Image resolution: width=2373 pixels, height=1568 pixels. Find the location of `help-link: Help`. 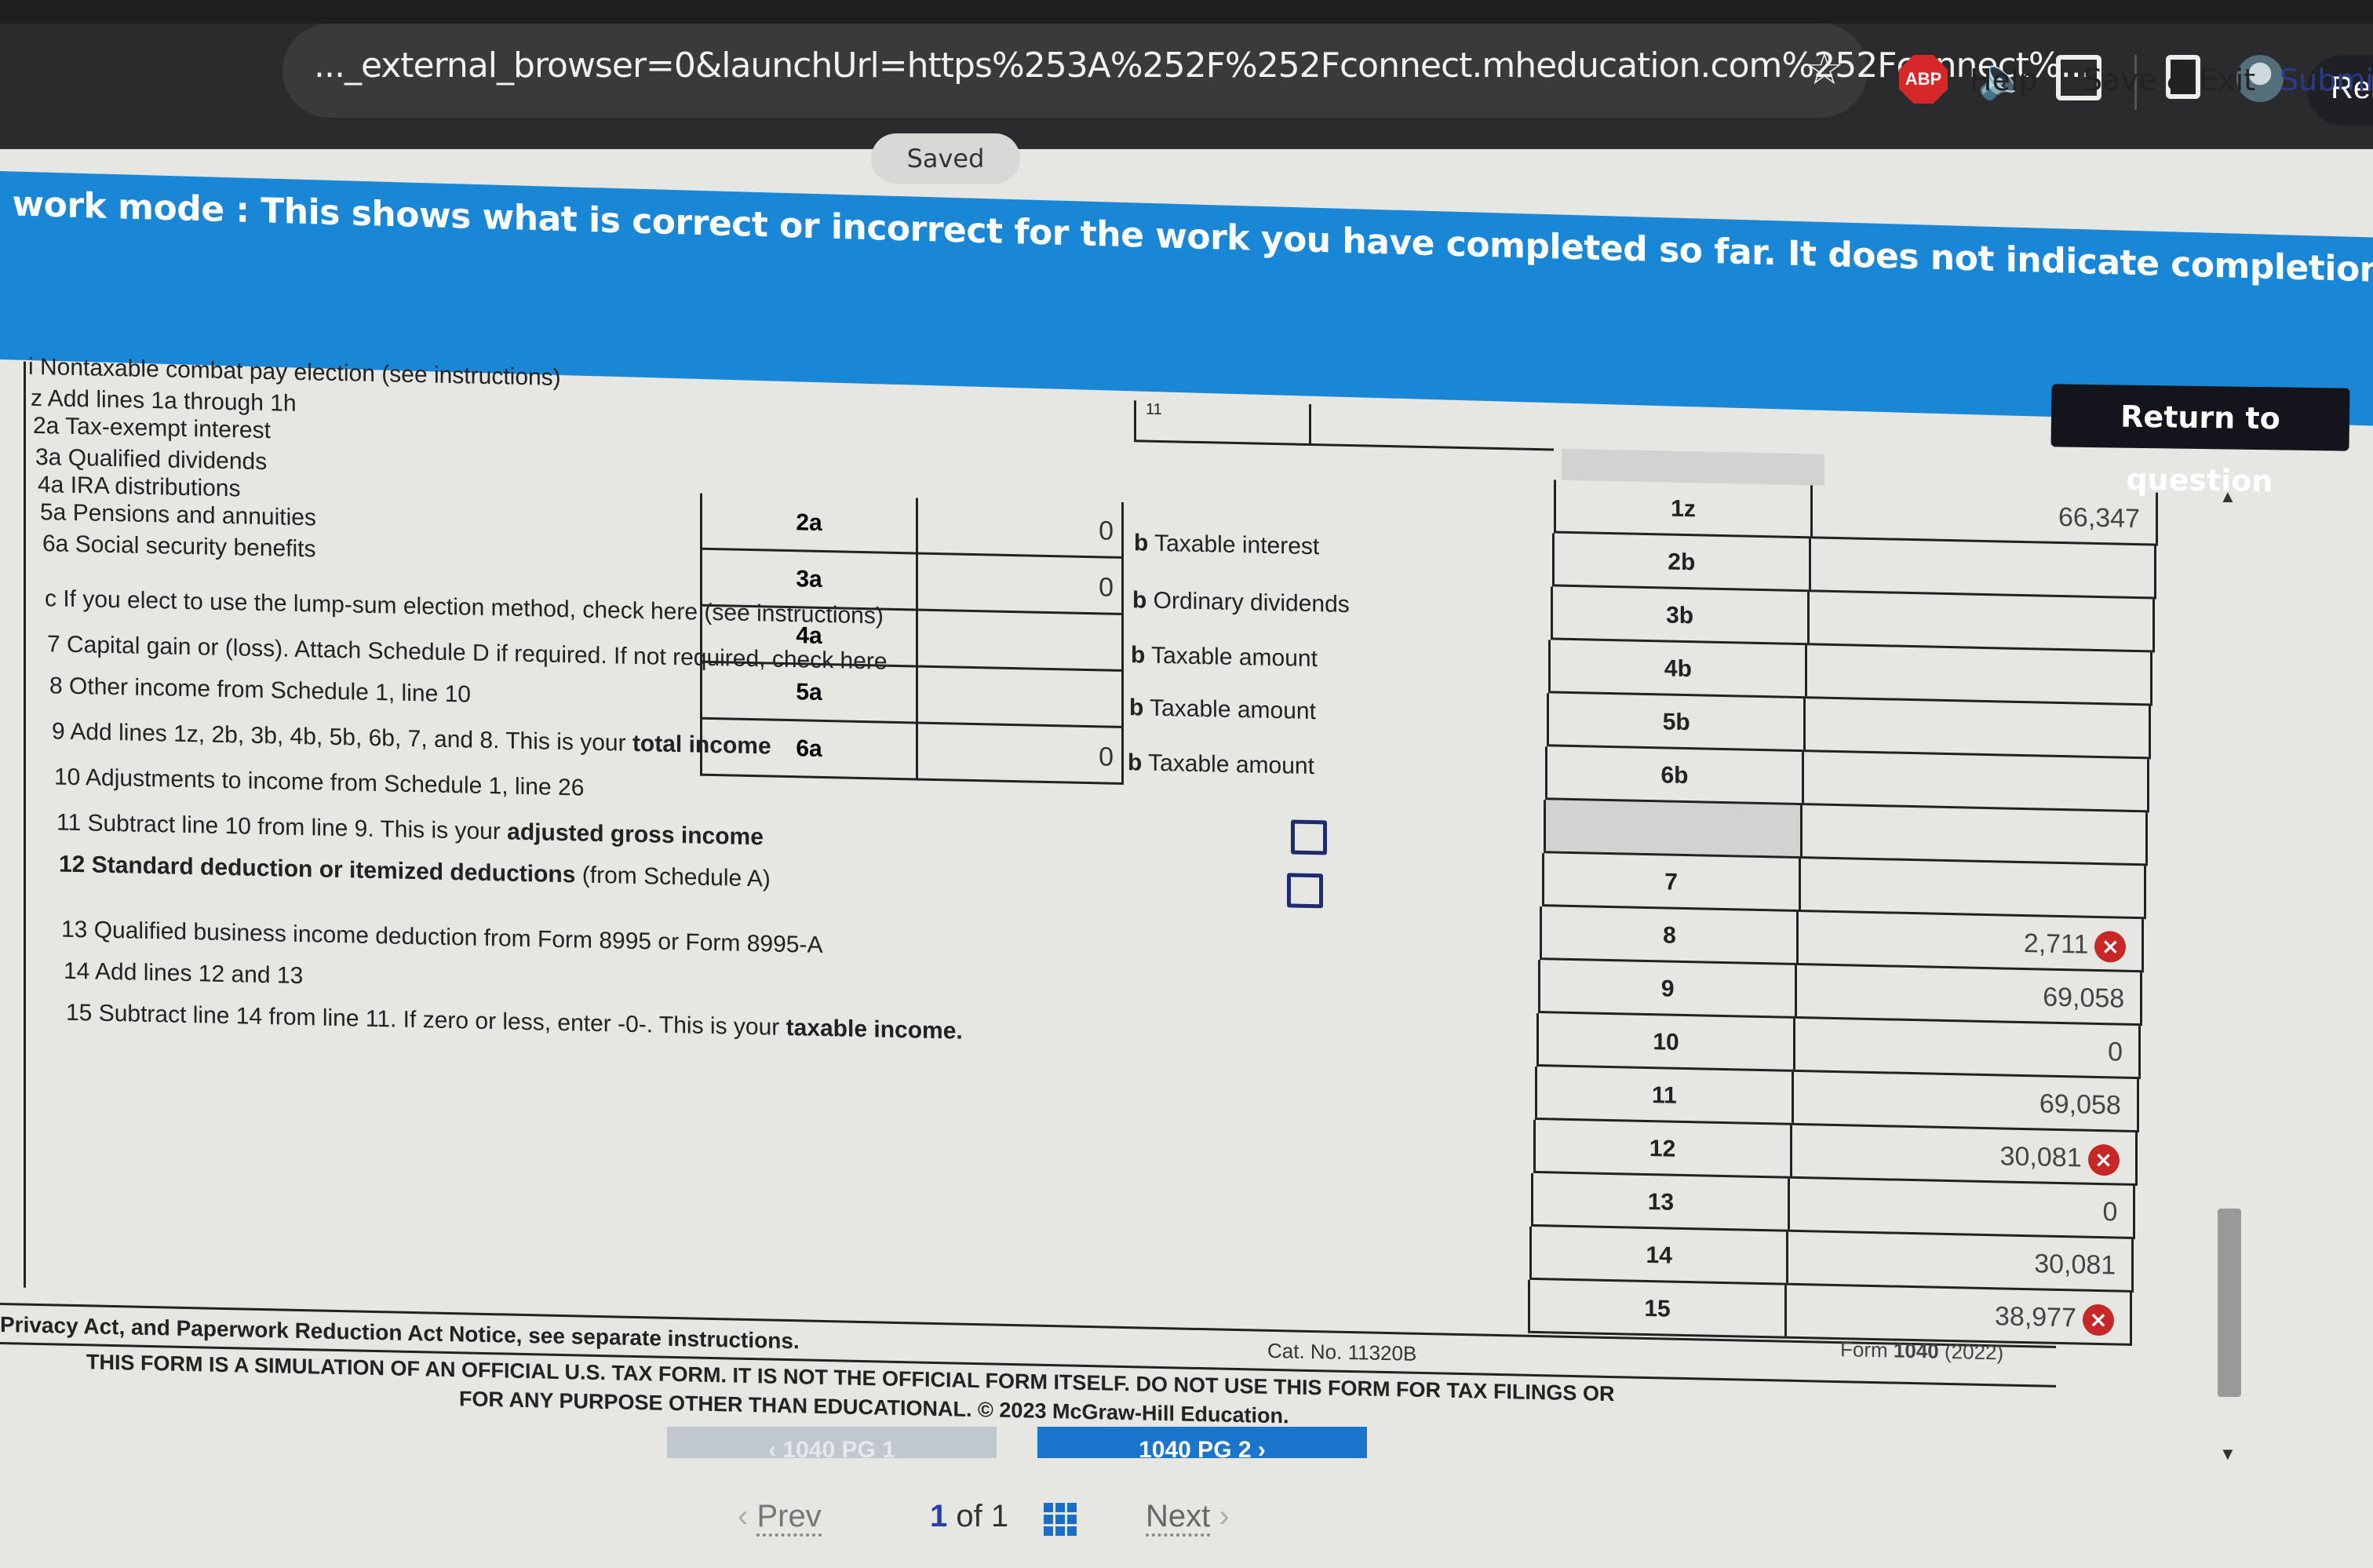

help-link: Help is located at coordinates (2004, 80).